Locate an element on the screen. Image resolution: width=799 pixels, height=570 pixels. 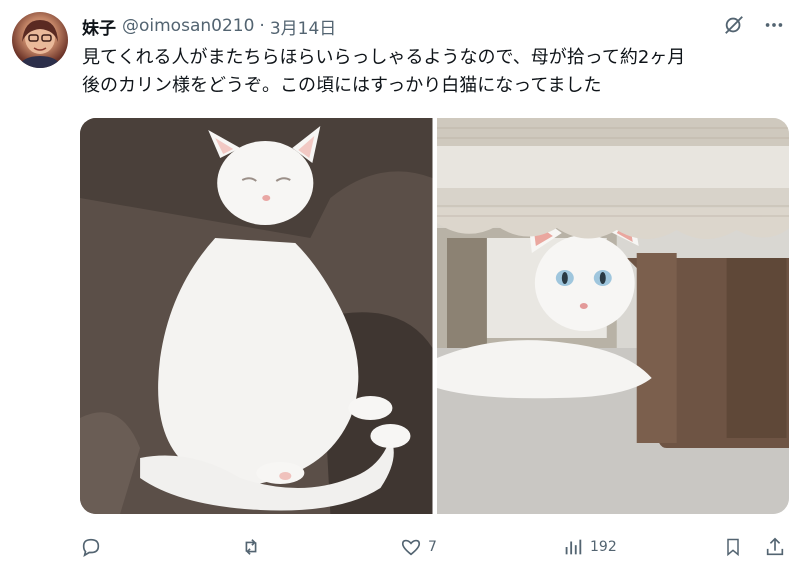
like-count: 7 is located at coordinates (432, 547).